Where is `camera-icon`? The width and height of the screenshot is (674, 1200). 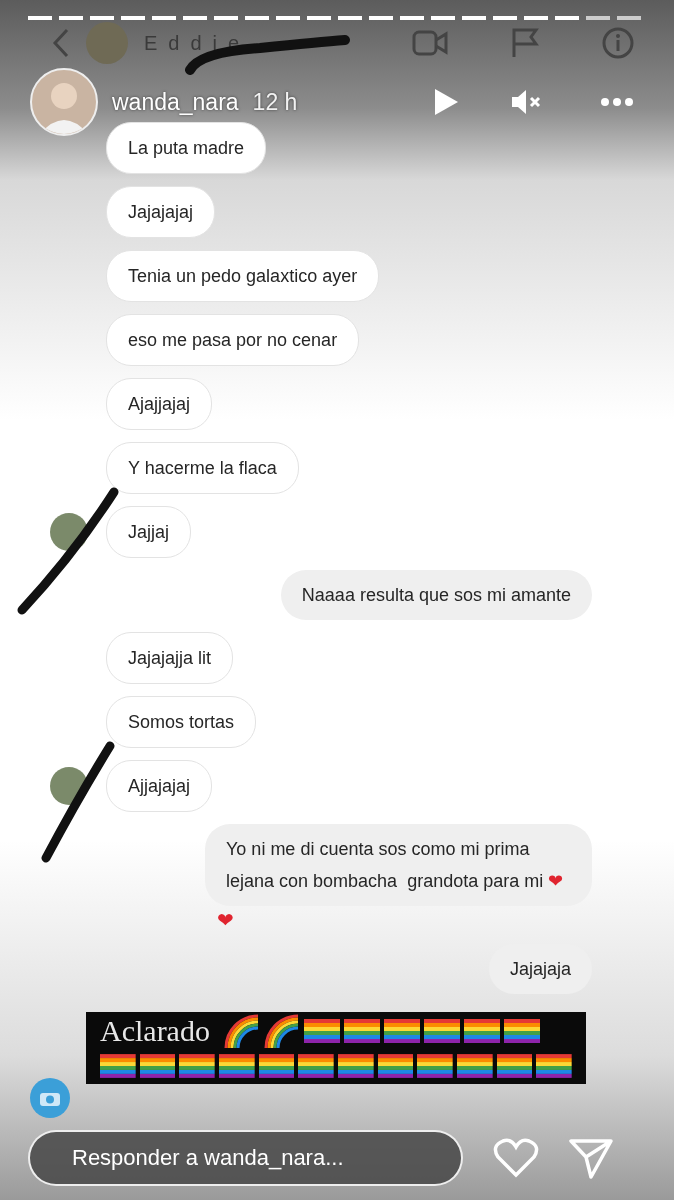
camera-icon is located at coordinates (50, 1098).